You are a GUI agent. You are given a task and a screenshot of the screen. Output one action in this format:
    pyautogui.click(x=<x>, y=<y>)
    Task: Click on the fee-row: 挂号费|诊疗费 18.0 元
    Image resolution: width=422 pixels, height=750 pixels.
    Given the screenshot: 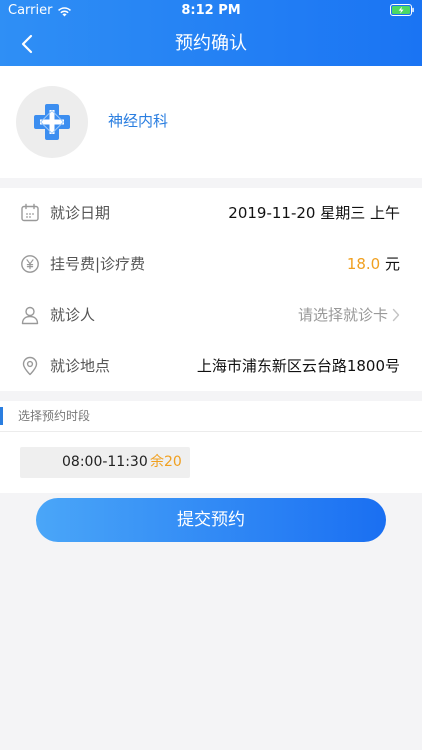 What is the action you would take?
    pyautogui.click(x=211, y=264)
    